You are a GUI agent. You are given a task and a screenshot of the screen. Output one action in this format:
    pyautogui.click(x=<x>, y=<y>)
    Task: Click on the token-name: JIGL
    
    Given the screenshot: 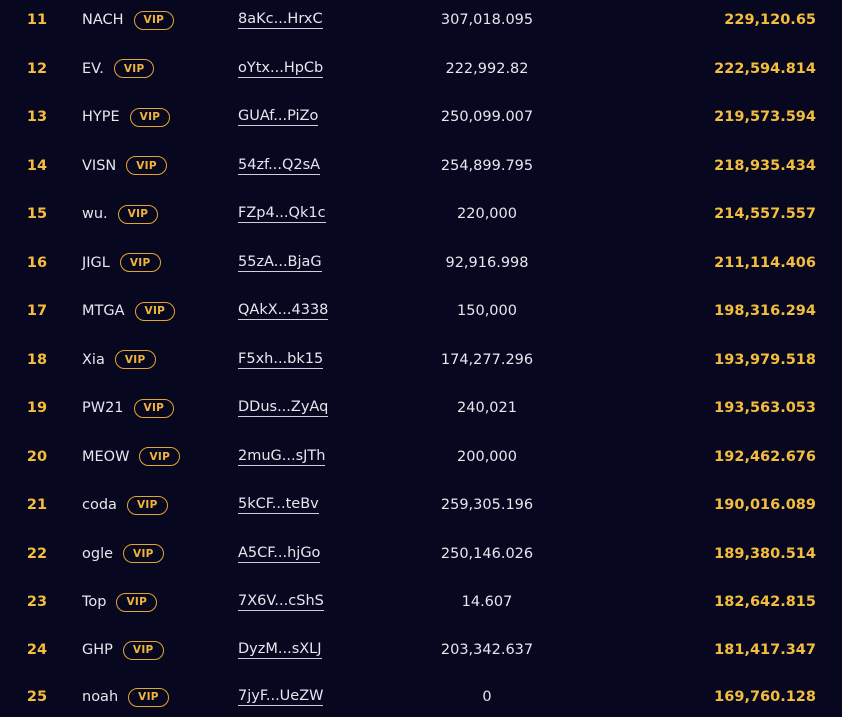 What is the action you would take?
    pyautogui.click(x=96, y=262)
    